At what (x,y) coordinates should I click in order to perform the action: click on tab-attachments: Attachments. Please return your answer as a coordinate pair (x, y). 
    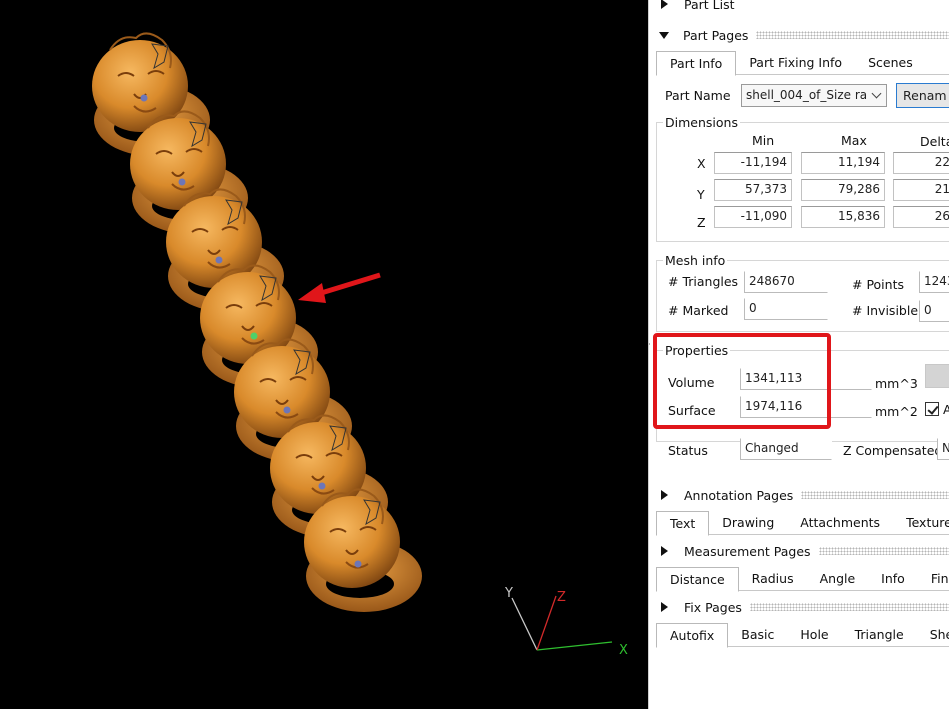
    Looking at the image, I should click on (840, 523).